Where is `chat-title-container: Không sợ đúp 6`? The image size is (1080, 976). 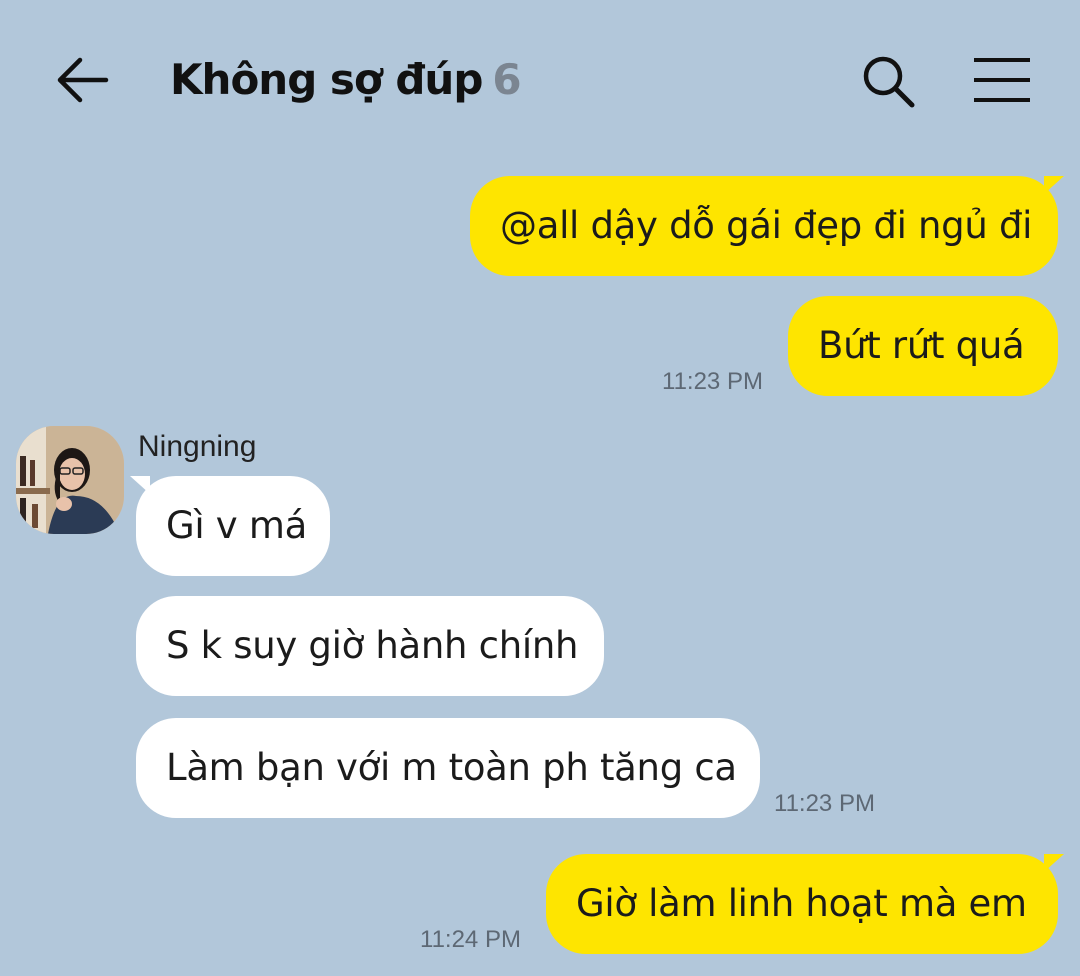
chat-title-container: Không sợ đúp 6 is located at coordinates (346, 80).